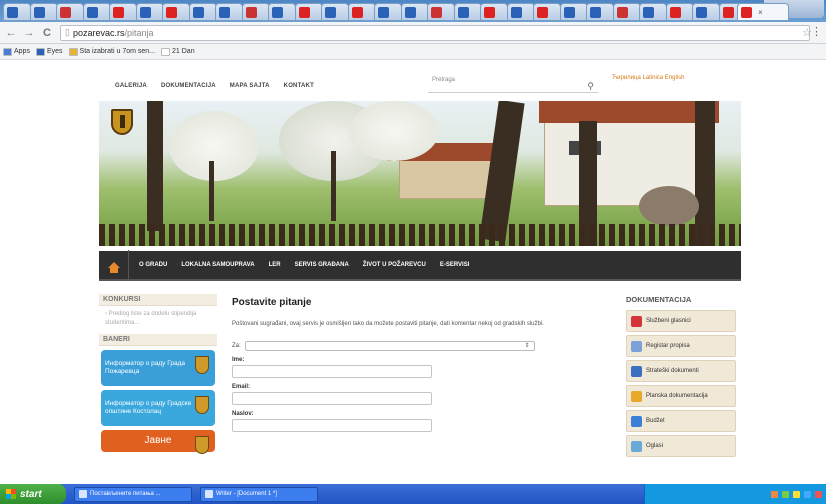  What do you see at coordinates (275, 265) in the screenshot?
I see `main-nav-item: LER` at bounding box center [275, 265].